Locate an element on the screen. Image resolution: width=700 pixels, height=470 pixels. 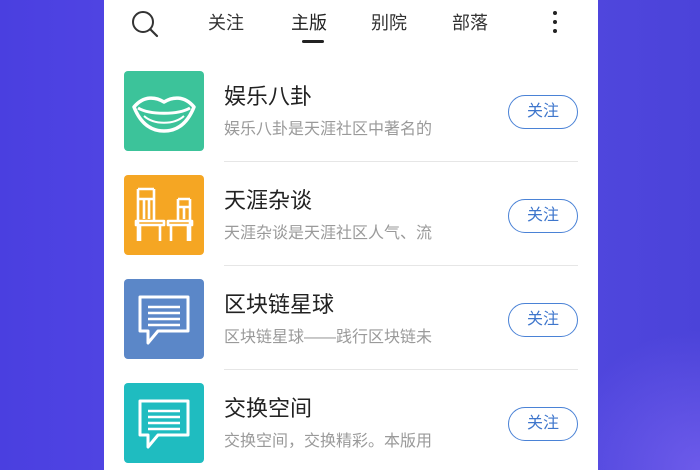
board-description: 娱乐八卦是天涯社区中著名的 is located at coordinates (328, 129).